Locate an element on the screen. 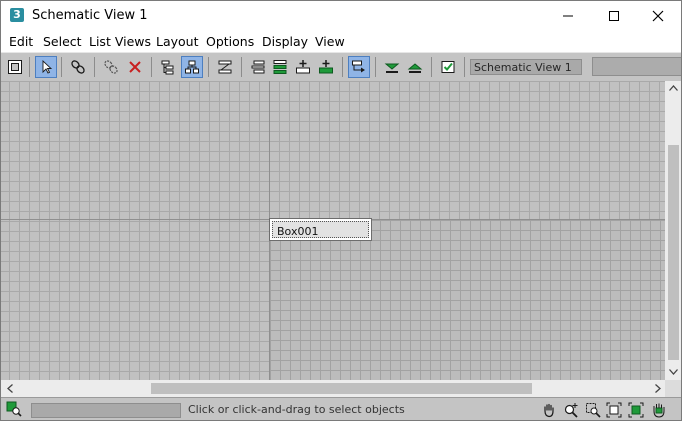 The width and height of the screenshot is (682, 421). collapse-selected-button is located at coordinates (326, 67).